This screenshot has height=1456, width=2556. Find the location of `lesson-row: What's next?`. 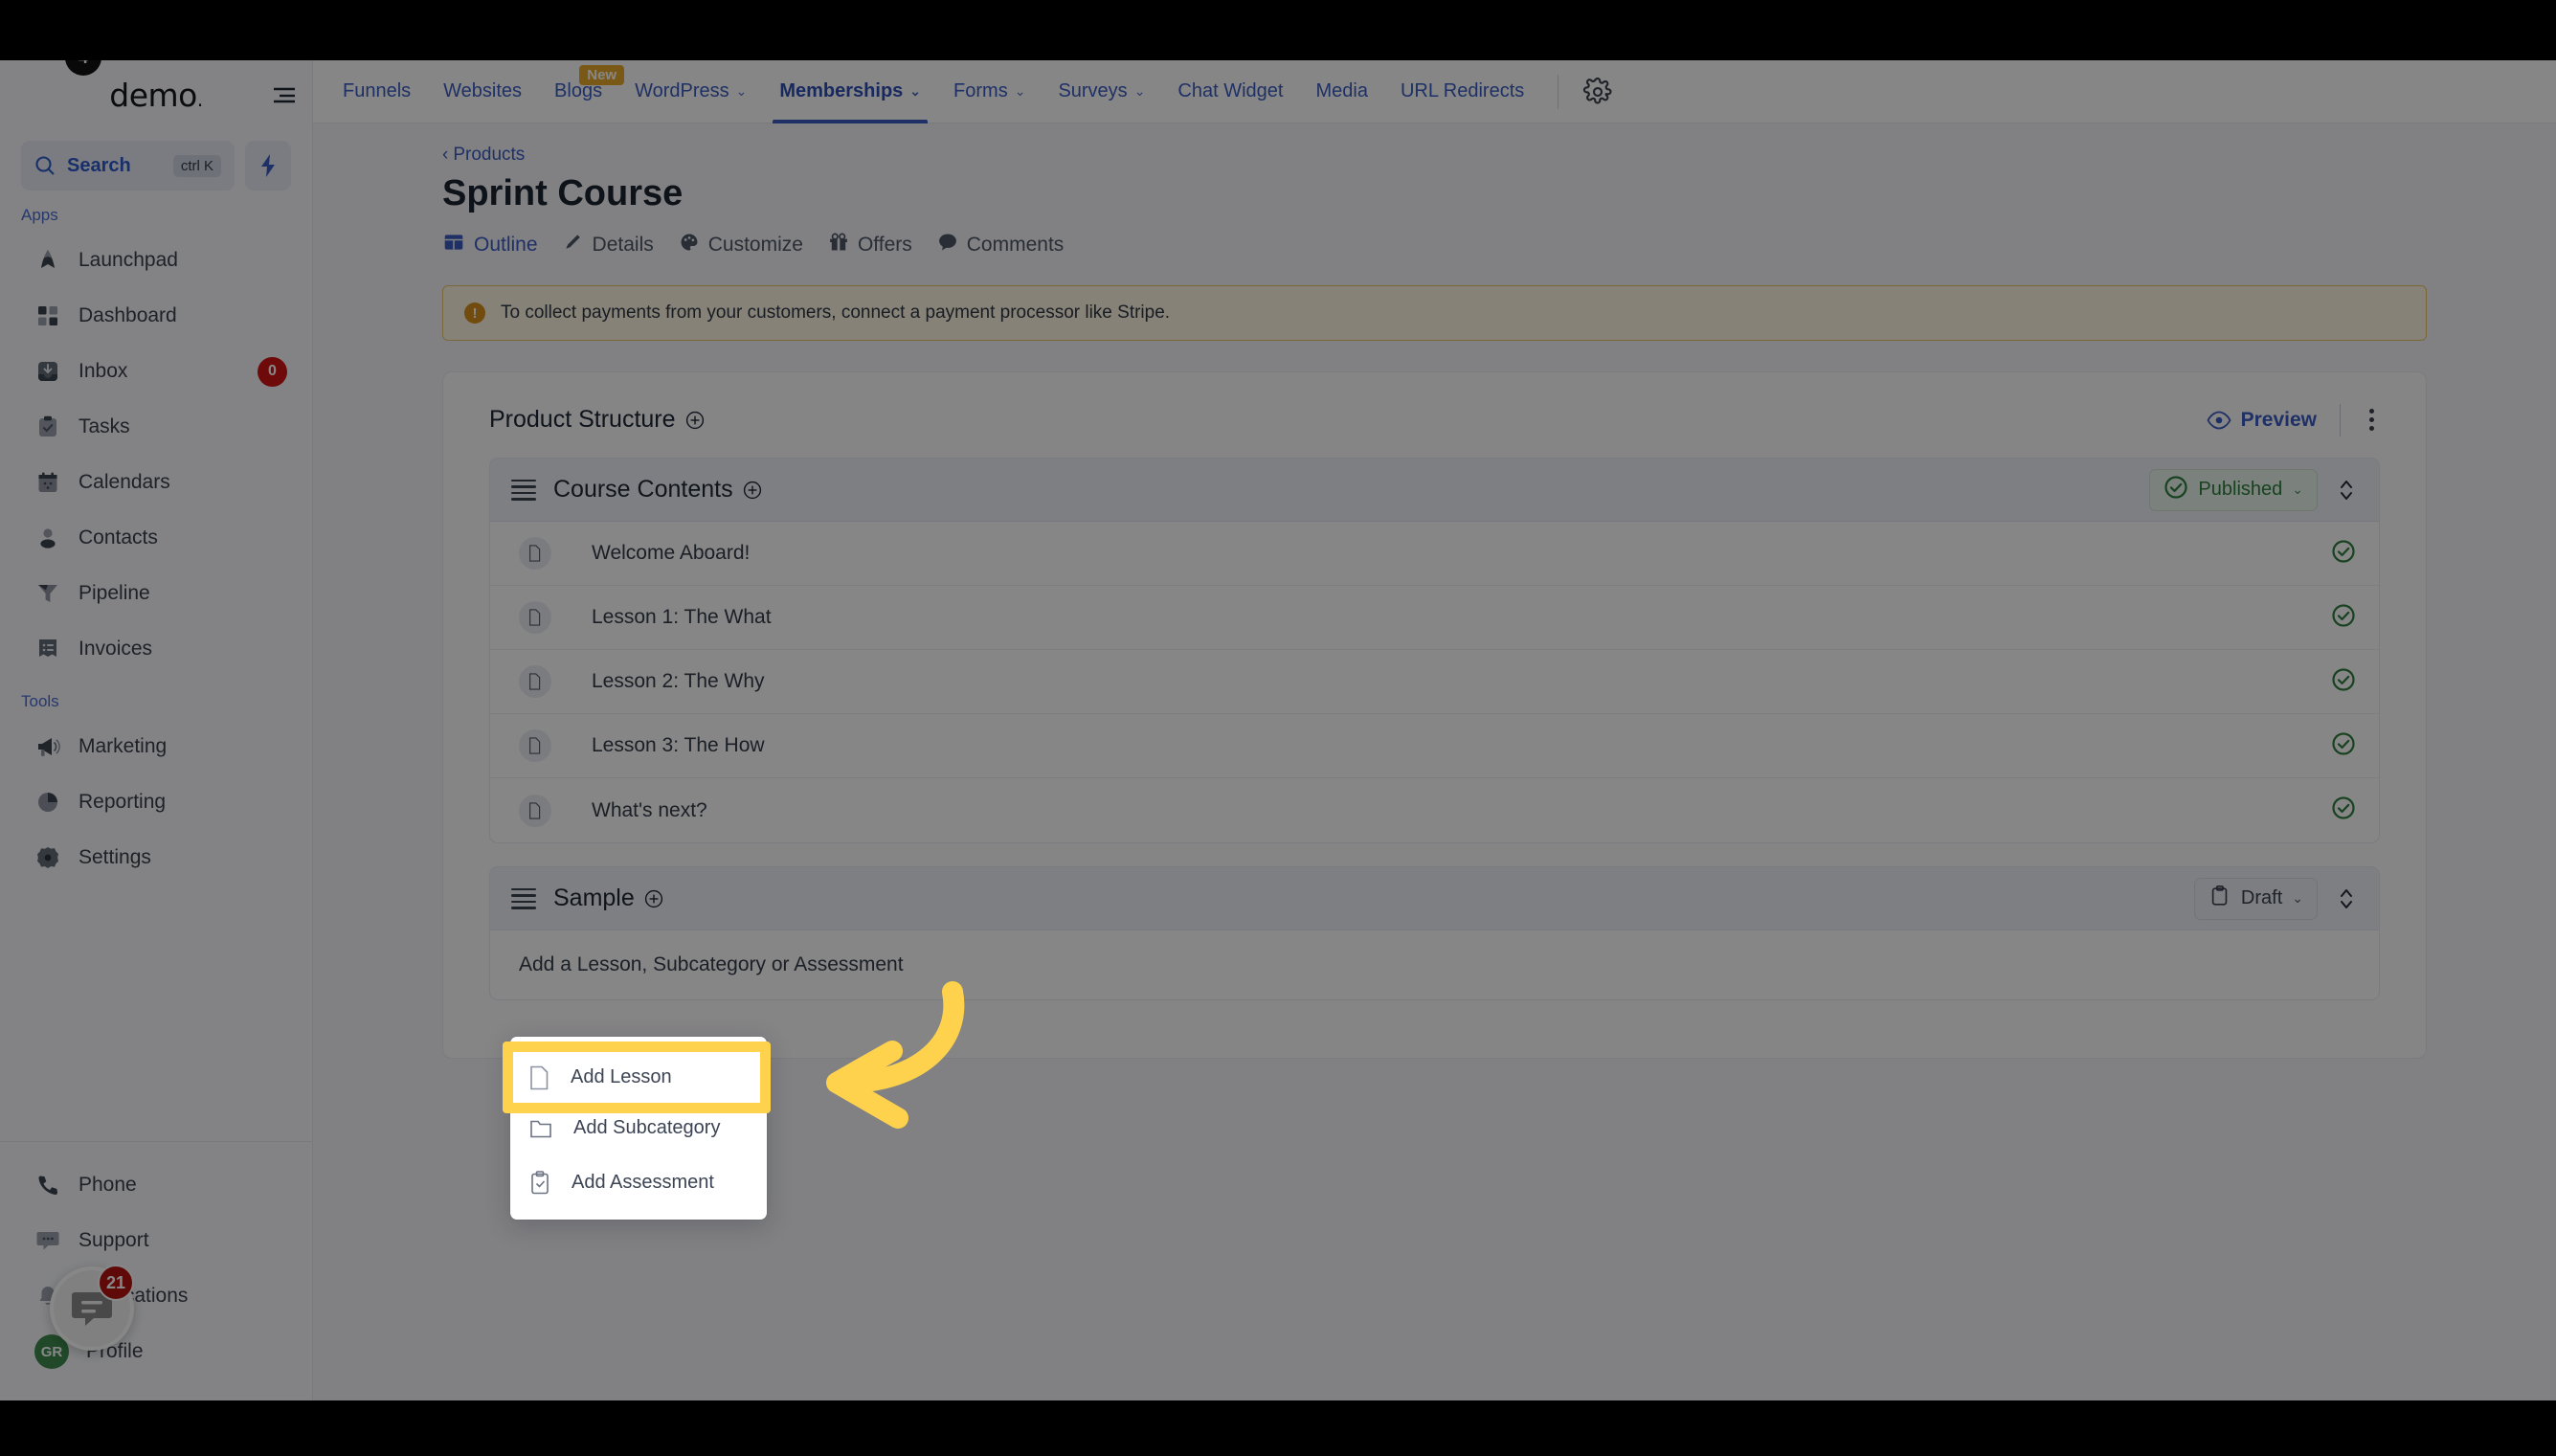

lesson-row: What's next? is located at coordinates (1434, 810).